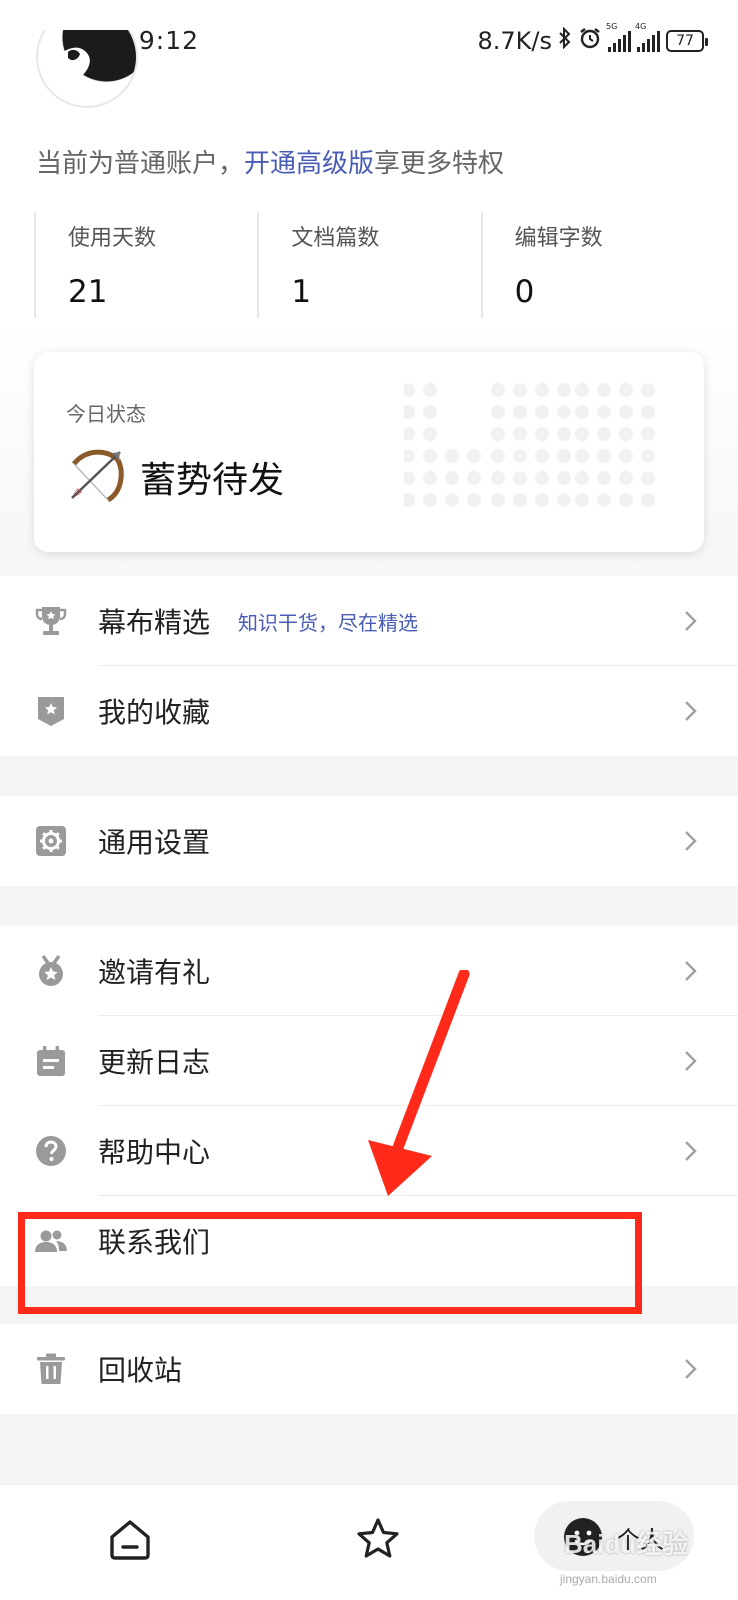 This screenshot has height=1600, width=738. What do you see at coordinates (369, 452) in the screenshot?
I see `today-status-card: 今日状态 蓄势待发` at bounding box center [369, 452].